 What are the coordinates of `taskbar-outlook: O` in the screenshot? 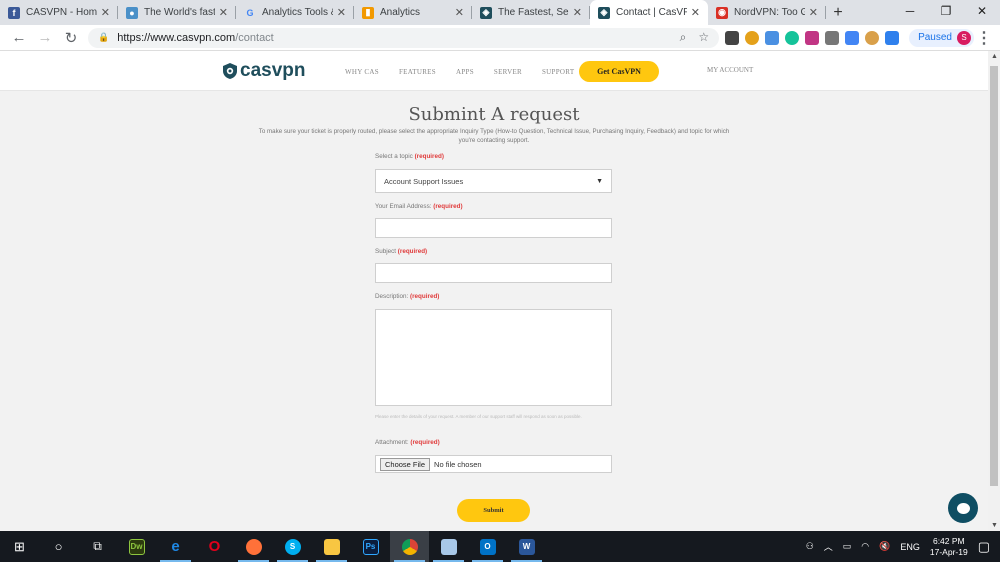 It's located at (487, 546).